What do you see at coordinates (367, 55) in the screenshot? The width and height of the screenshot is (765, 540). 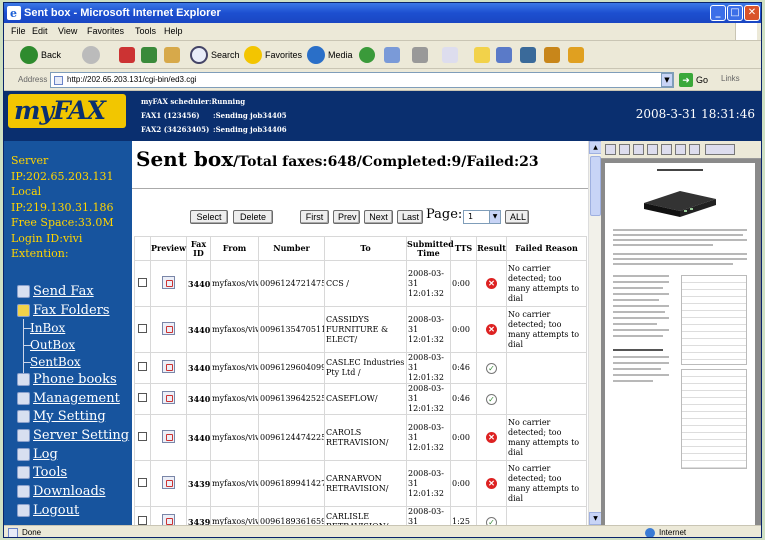 I see `history-icon` at bounding box center [367, 55].